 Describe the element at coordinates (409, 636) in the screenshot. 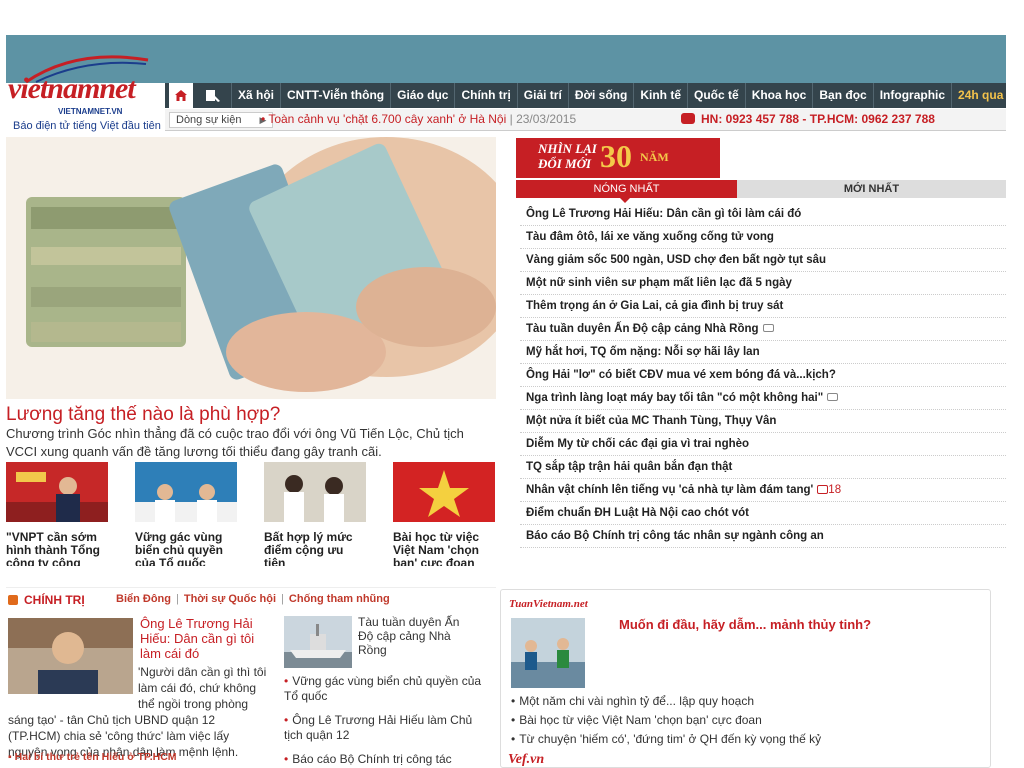

I see `section-side-title-text: Tàu tuần duyên Ấn Độ cập cảng Nhà Rồng` at that location.